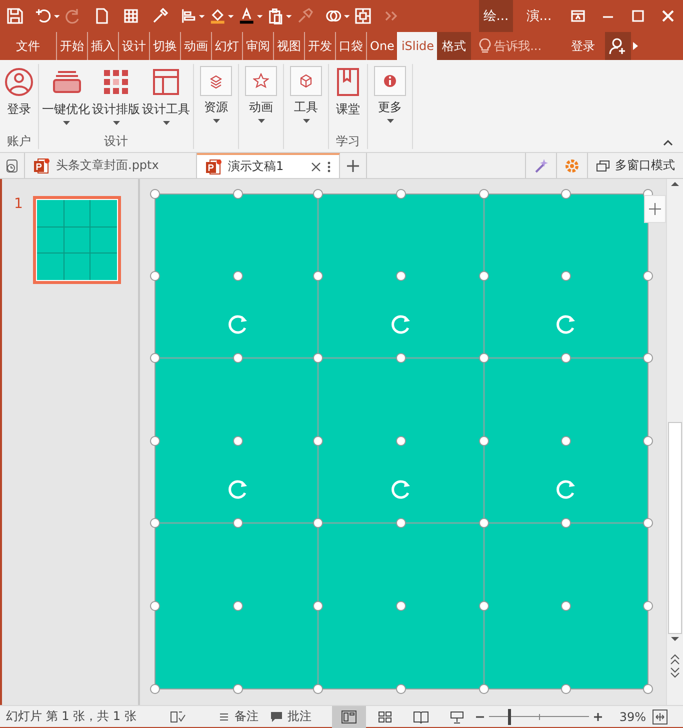  I want to click on collapse-ribbon-icon, so click(668, 143).